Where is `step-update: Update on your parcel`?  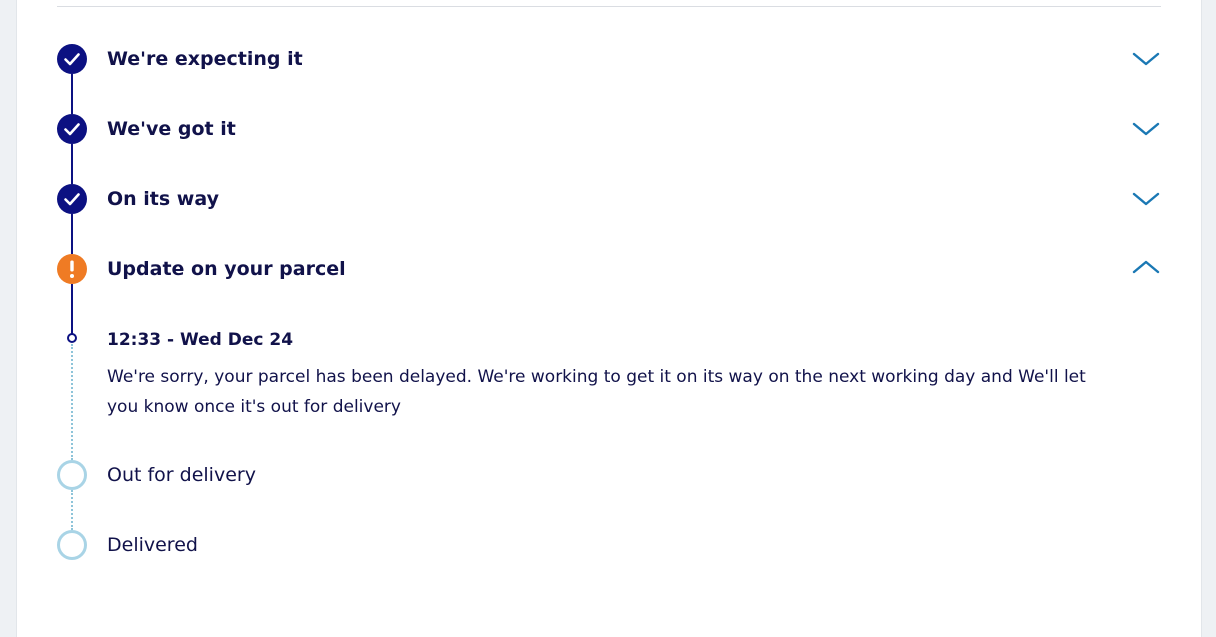 step-update: Update on your parcel is located at coordinates (609, 269).